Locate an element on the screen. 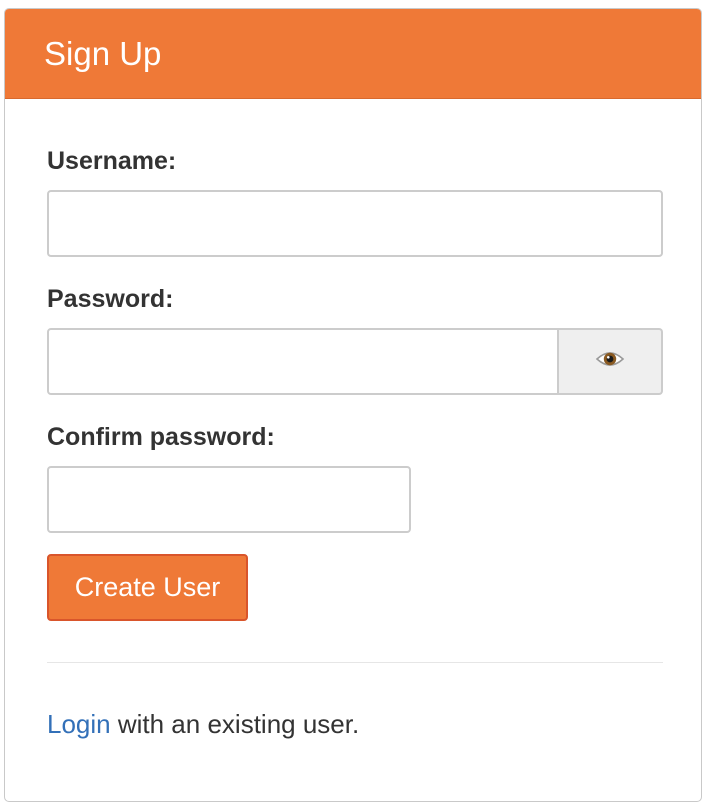 Image resolution: width=710 pixels, height=810 pixels. username-label: Username: is located at coordinates (112, 161).